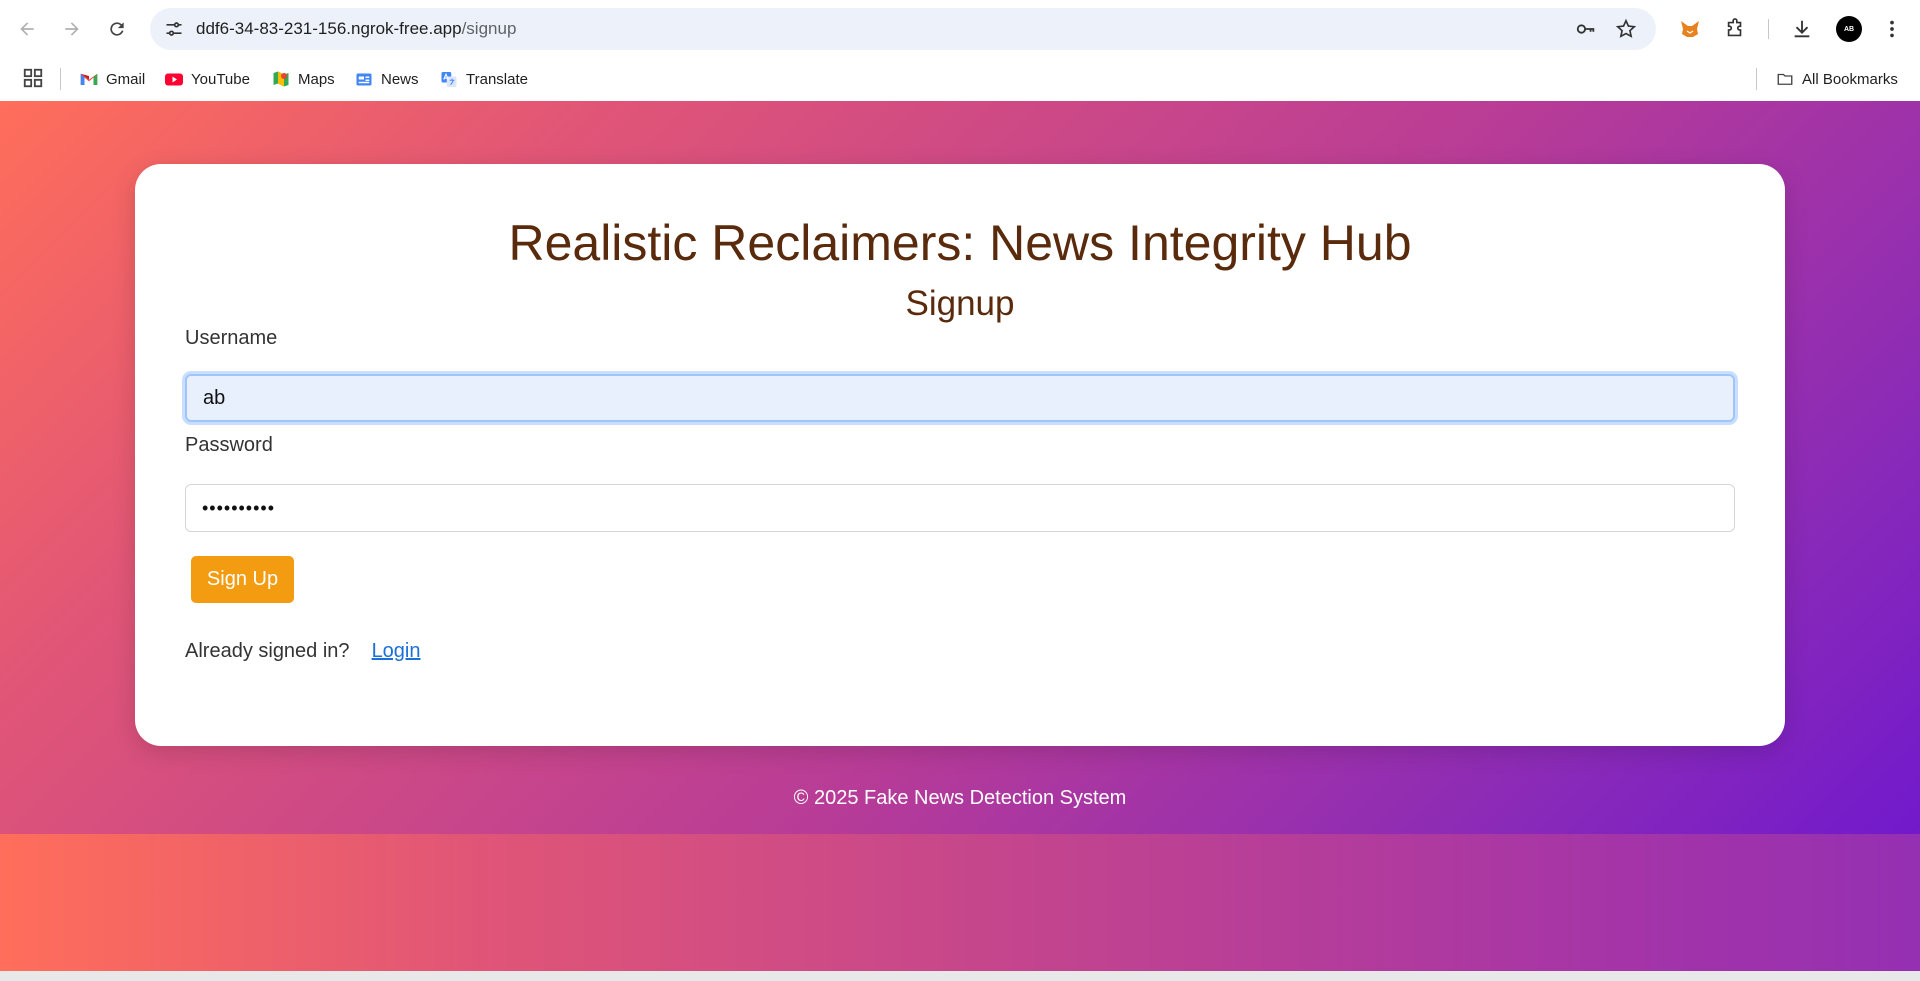 The height and width of the screenshot is (981, 1920). What do you see at coordinates (329, 28) in the screenshot?
I see `url-host: ddf6-34-83-231-156.ngrok-free.app` at bounding box center [329, 28].